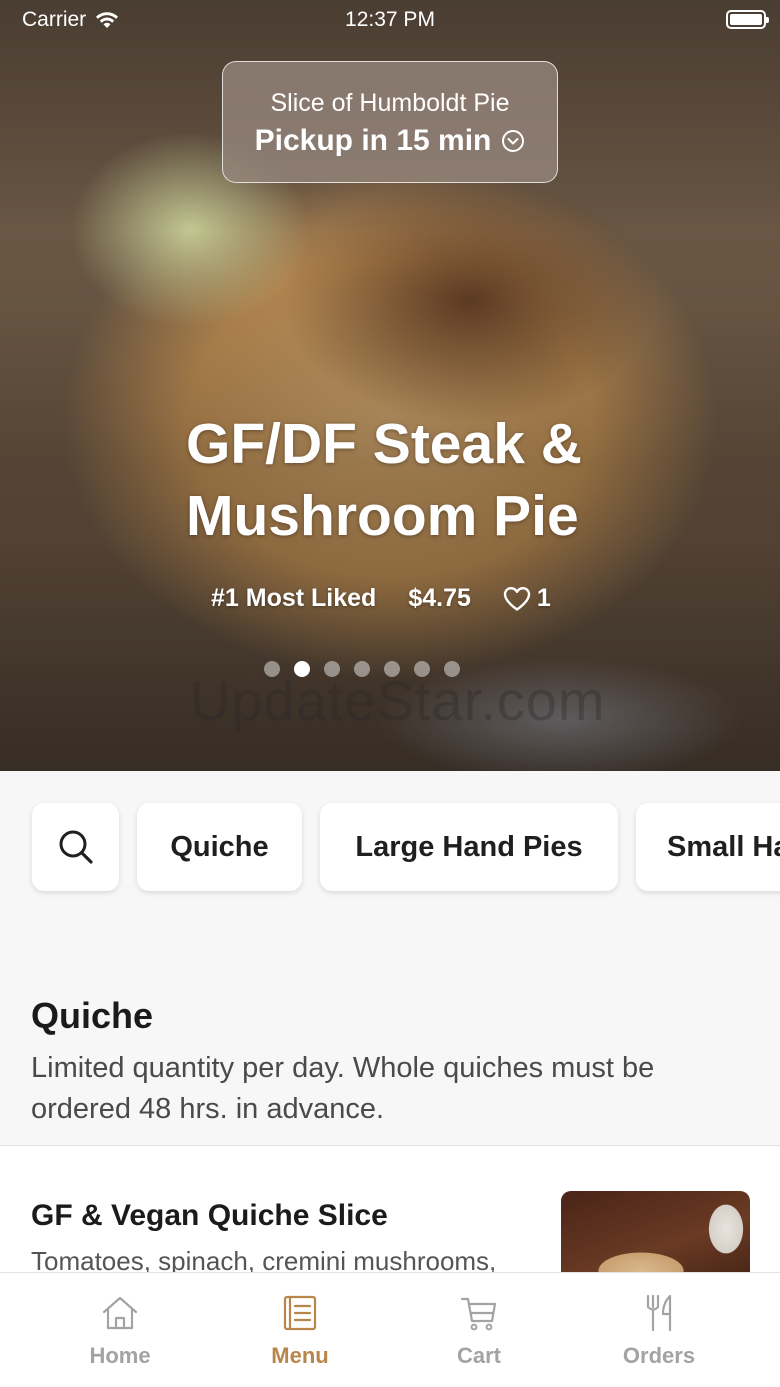  I want to click on chevron-down-circle-icon, so click(513, 141).